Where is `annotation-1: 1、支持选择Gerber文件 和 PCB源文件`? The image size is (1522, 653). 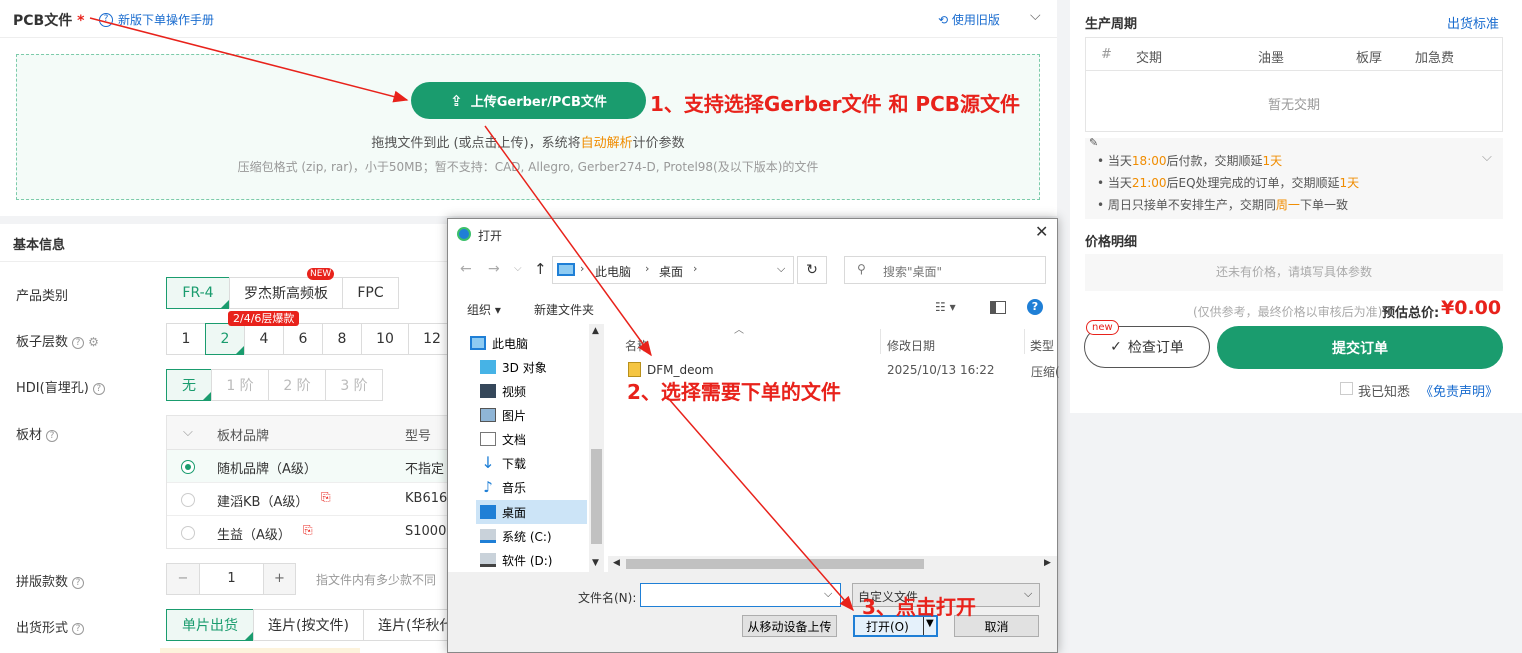
annotation-1: 1、支持选择Gerber文件 和 PCB源文件 is located at coordinates (835, 104).